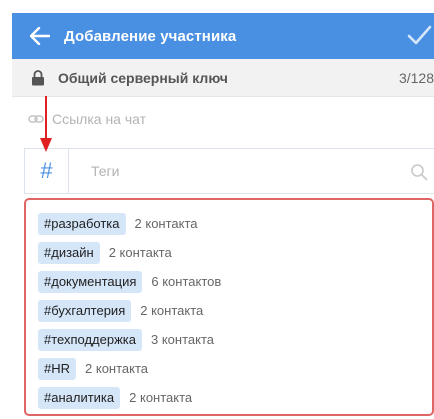 This screenshot has width=434, height=419. Describe the element at coordinates (416, 77) in the screenshot. I see `server-key-count: 3/128` at that location.